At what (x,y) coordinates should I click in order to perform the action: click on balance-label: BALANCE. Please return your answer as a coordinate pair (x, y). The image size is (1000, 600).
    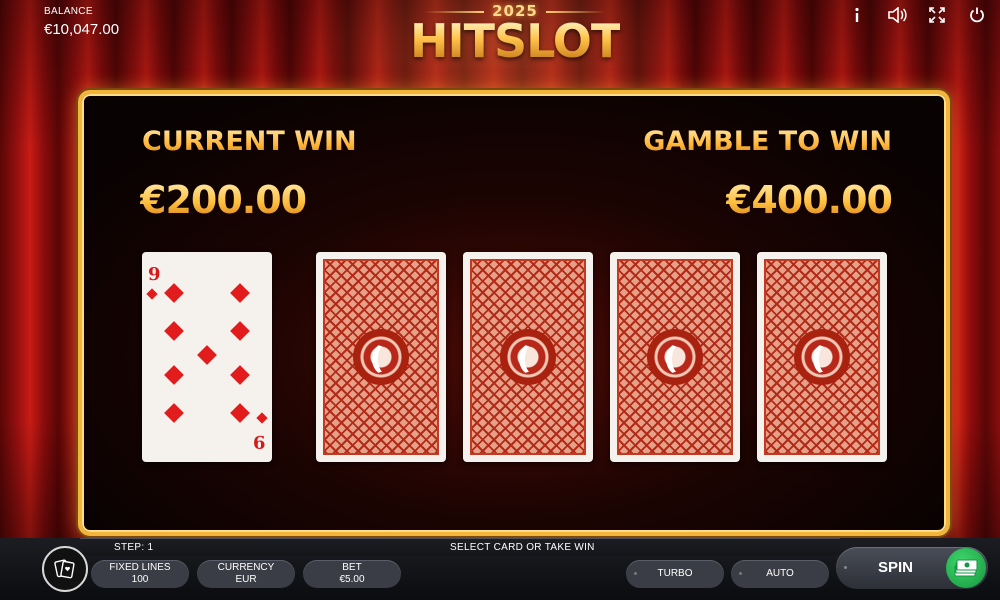
    Looking at the image, I should click on (68, 11).